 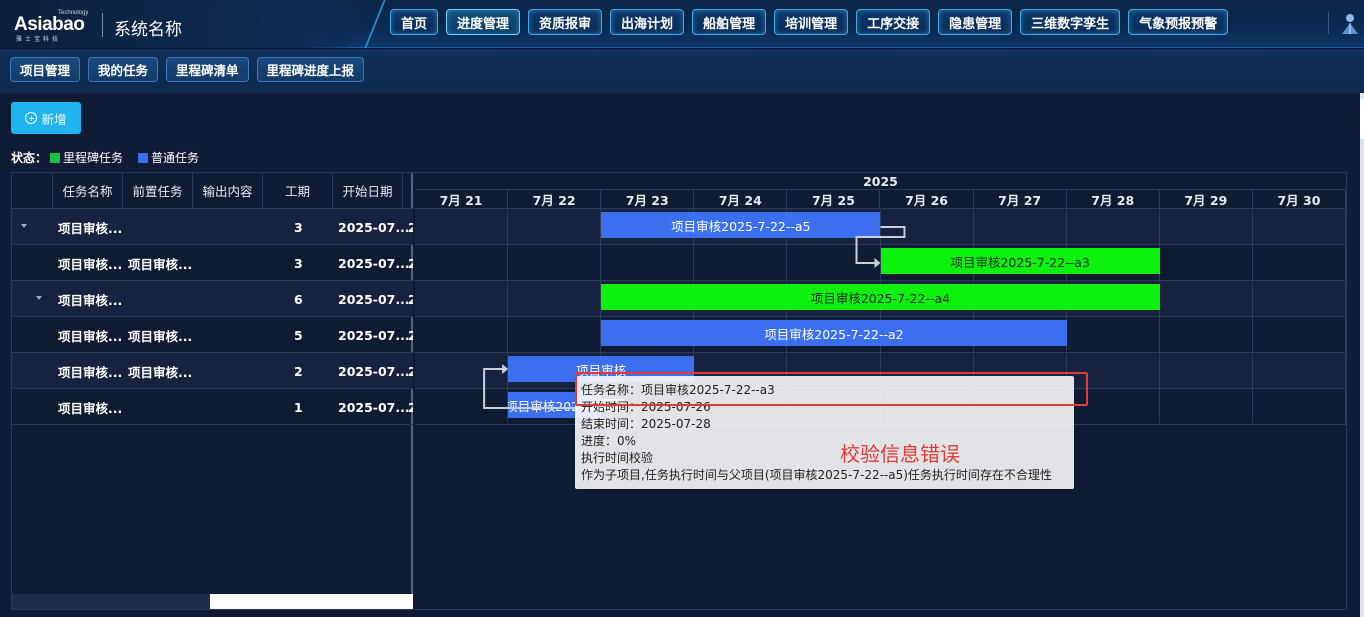 What do you see at coordinates (32, 191) in the screenshot?
I see `grid-header-expand` at bounding box center [32, 191].